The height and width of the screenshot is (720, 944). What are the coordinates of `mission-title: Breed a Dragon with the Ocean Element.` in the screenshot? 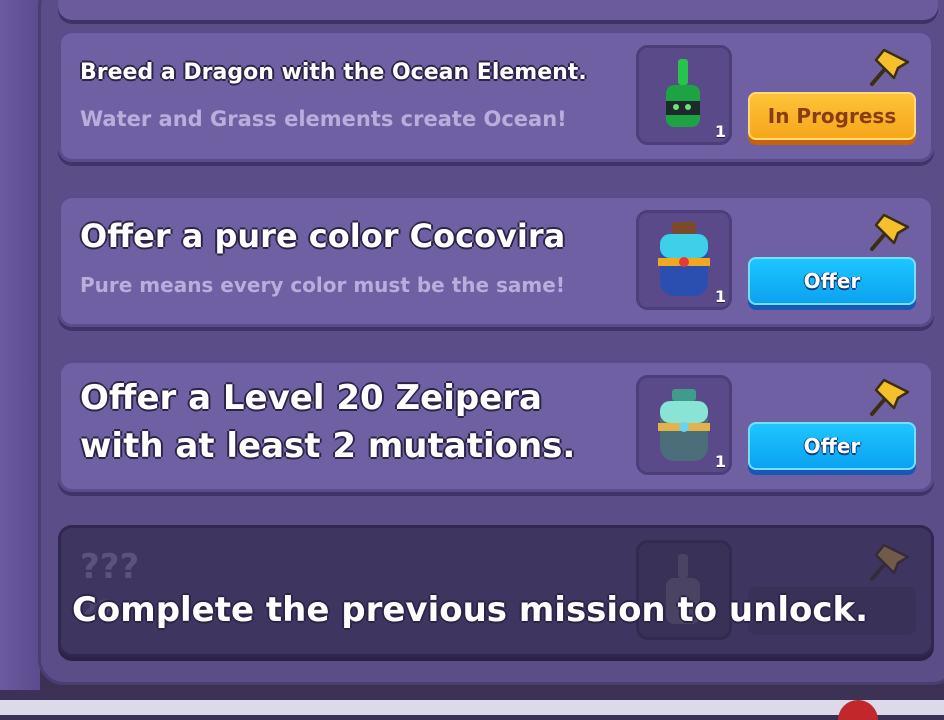 It's located at (333, 72).